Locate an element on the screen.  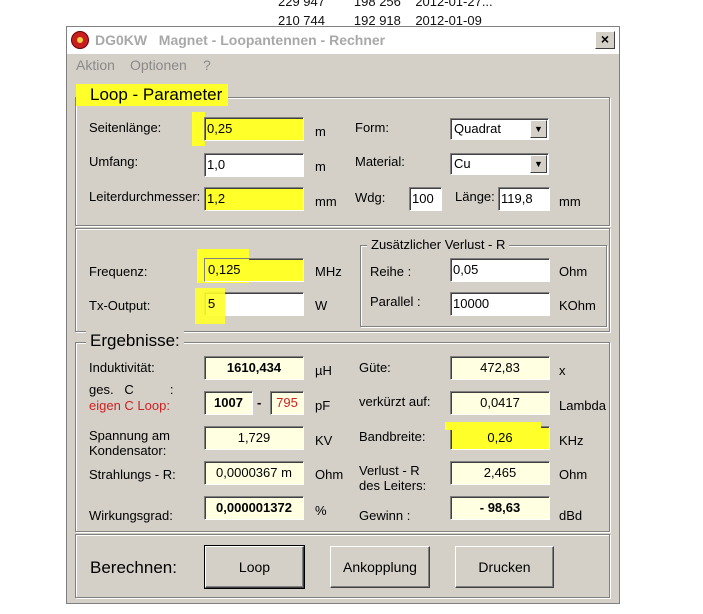
gewinn-output: - 98,63 is located at coordinates (500, 508).